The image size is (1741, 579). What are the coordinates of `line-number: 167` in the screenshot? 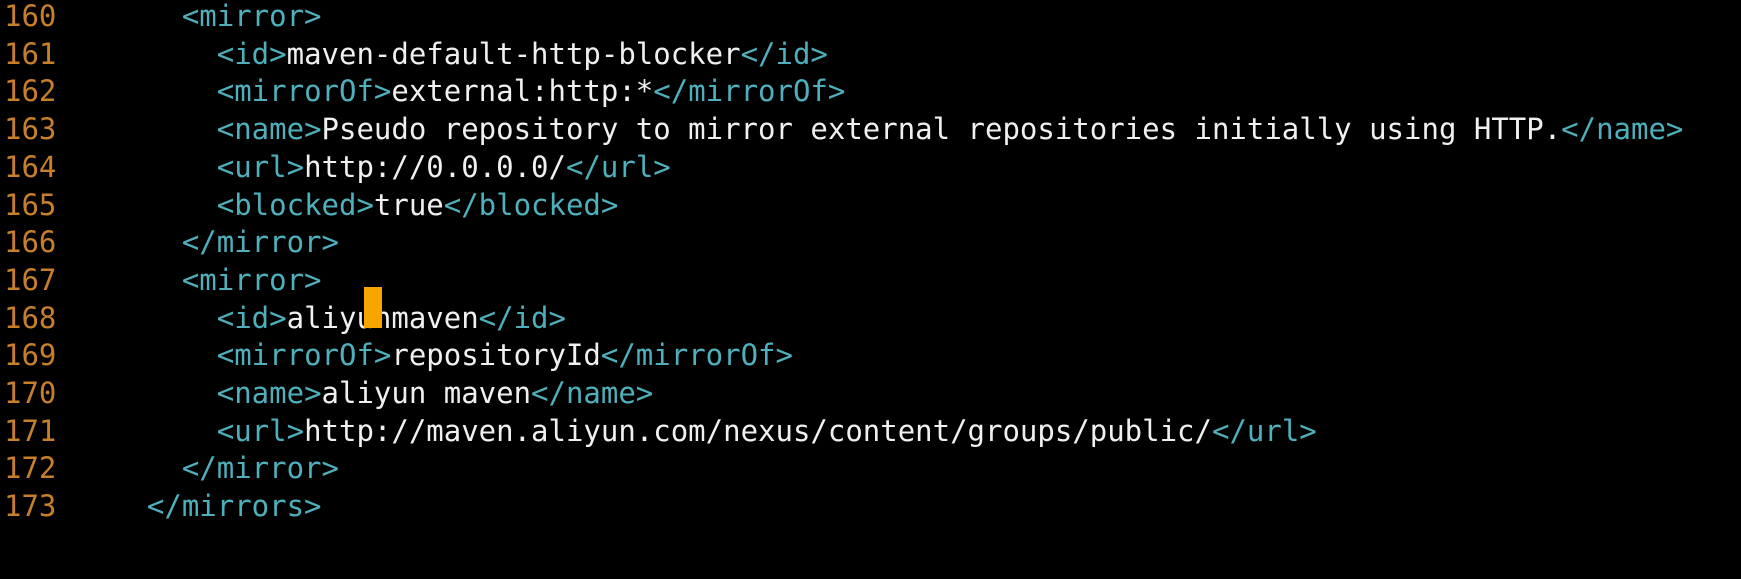 It's located at (30, 279).